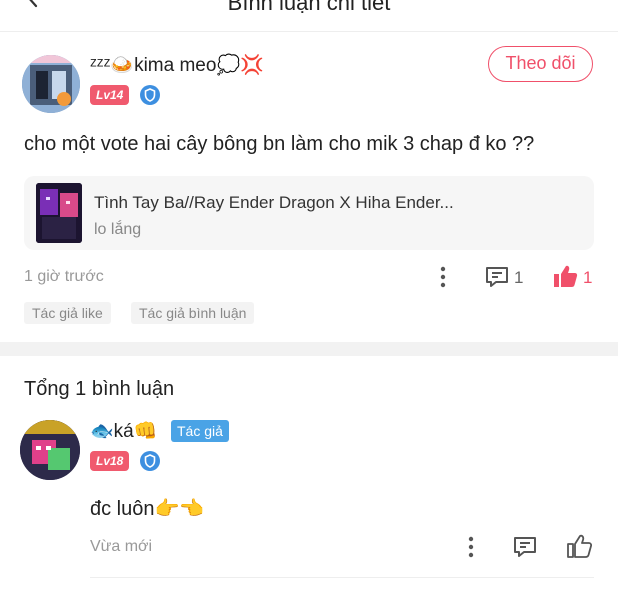  I want to click on avatar, so click(51, 84).